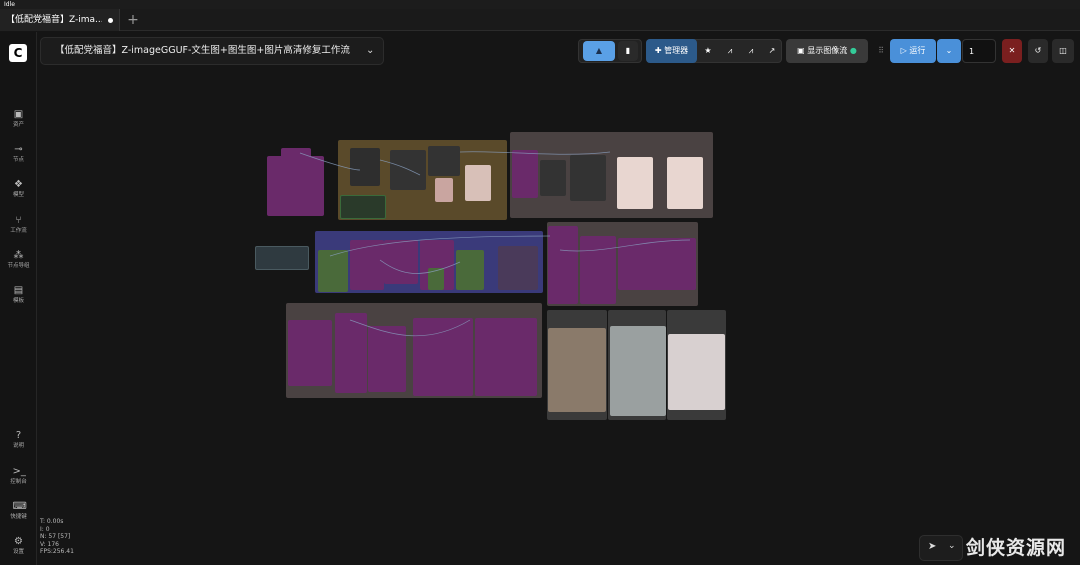  What do you see at coordinates (932, 546) in the screenshot?
I see `pointer-icon: ➤` at bounding box center [932, 546].